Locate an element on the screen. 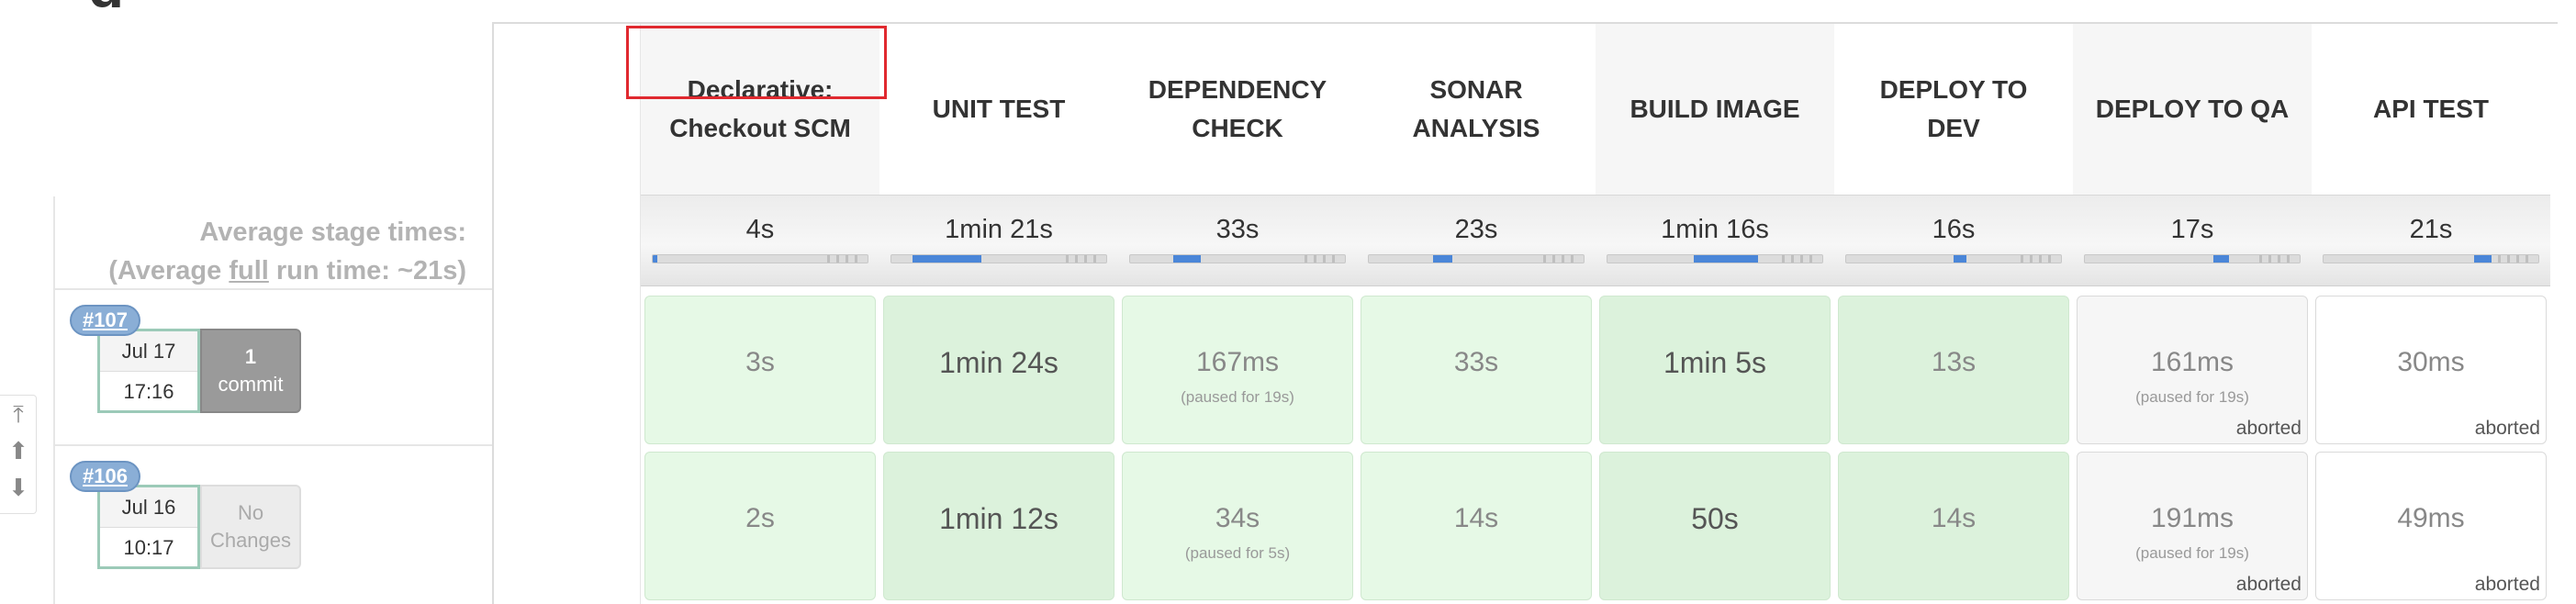 This screenshot has width=2576, height=604. arrow-to-top-icon: ⤒ is located at coordinates (18, 414).